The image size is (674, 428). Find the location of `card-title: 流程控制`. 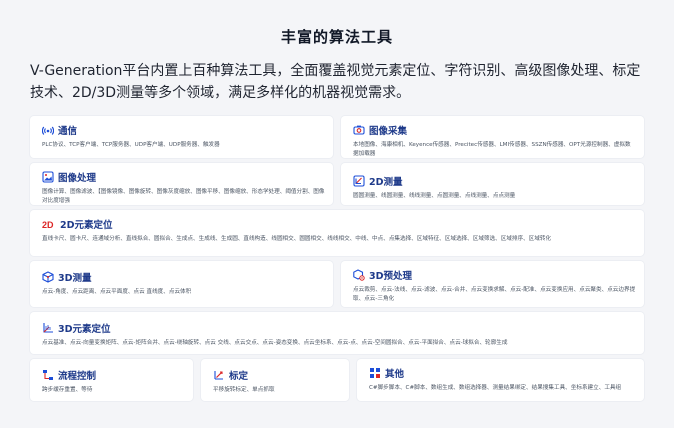

card-title: 流程控制 is located at coordinates (77, 376).